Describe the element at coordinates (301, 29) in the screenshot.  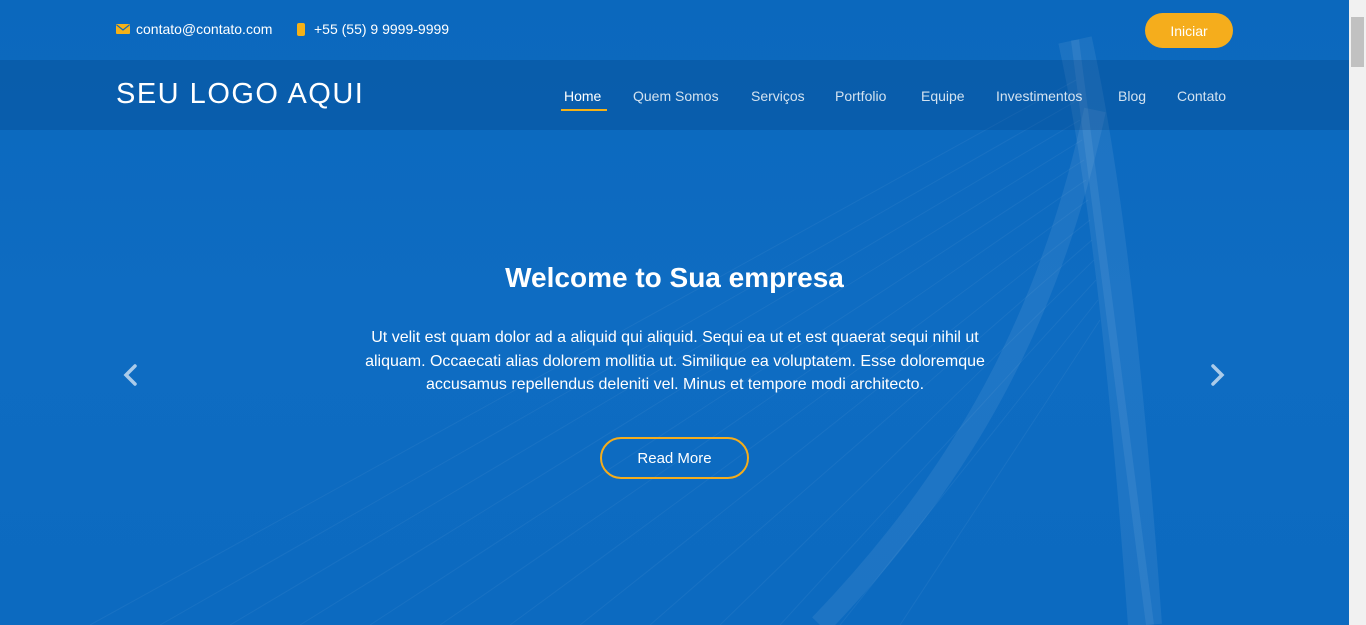
I see `phone-icon` at that location.